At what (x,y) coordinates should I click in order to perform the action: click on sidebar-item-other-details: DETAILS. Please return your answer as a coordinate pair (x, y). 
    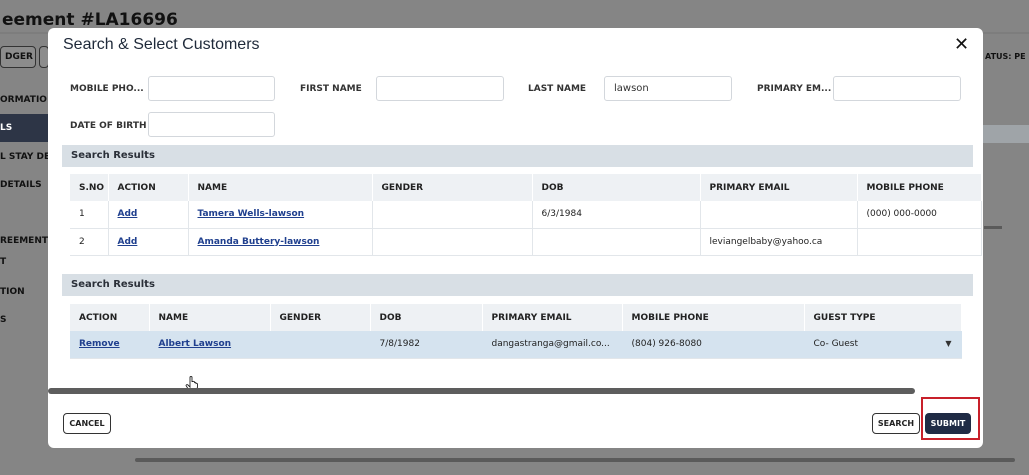
    Looking at the image, I should click on (21, 185).